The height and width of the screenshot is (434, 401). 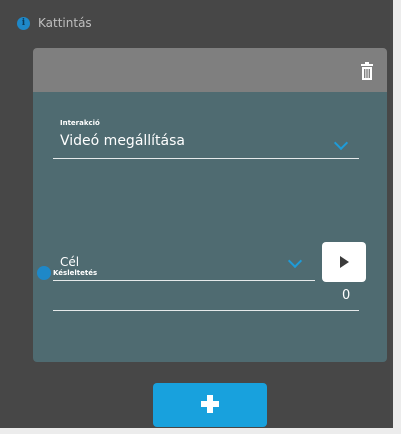 I want to click on trash-icon, so click(x=367, y=71).